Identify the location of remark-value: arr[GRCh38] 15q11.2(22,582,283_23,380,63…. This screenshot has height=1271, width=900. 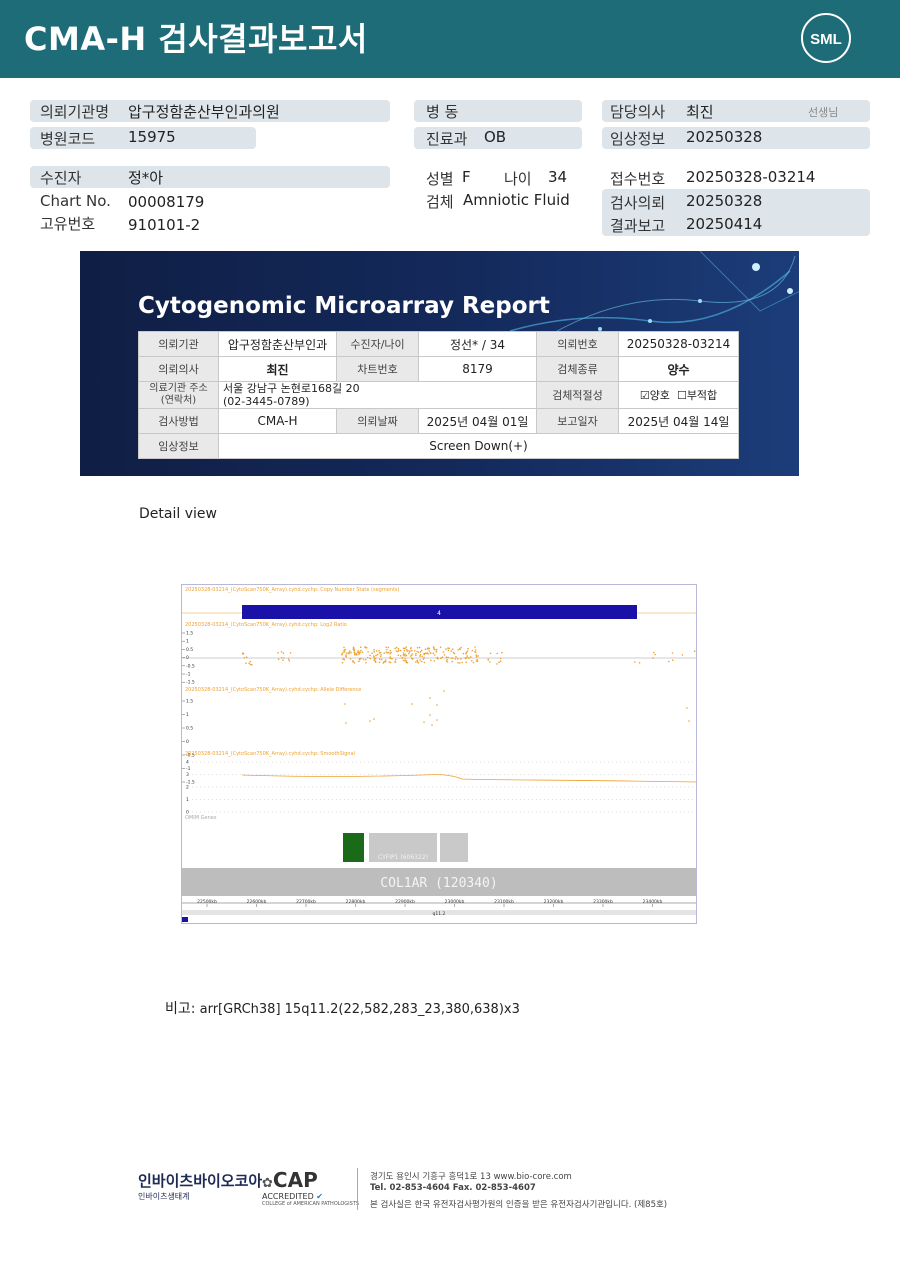
(359, 1009).